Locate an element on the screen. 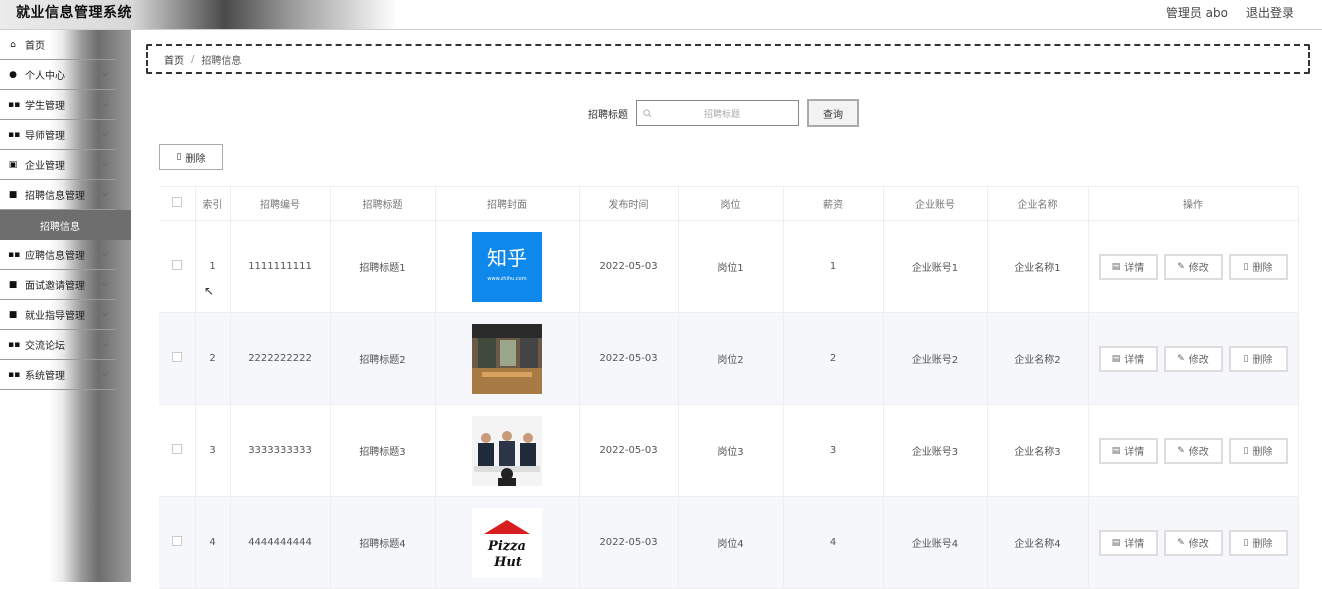 The height and width of the screenshot is (589, 1322). cell-actions: ▤ 详情 ✎ 修改 ▯ 删除 is located at coordinates (1193, 358).